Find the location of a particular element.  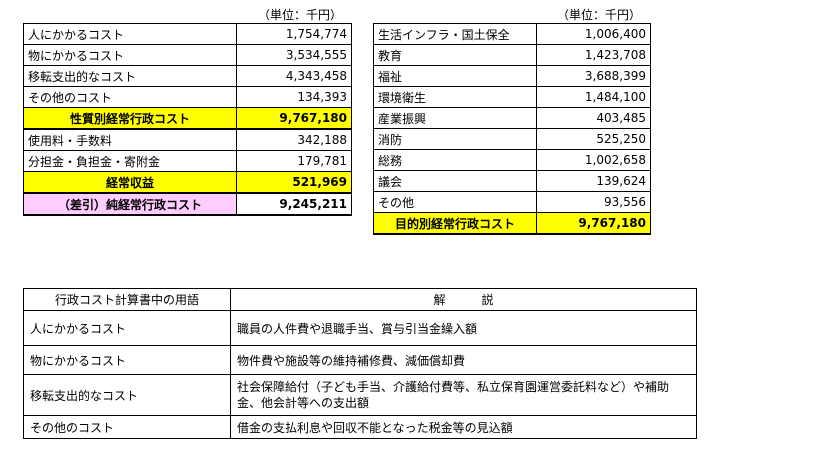

row-label: 消防 is located at coordinates (455, 139).